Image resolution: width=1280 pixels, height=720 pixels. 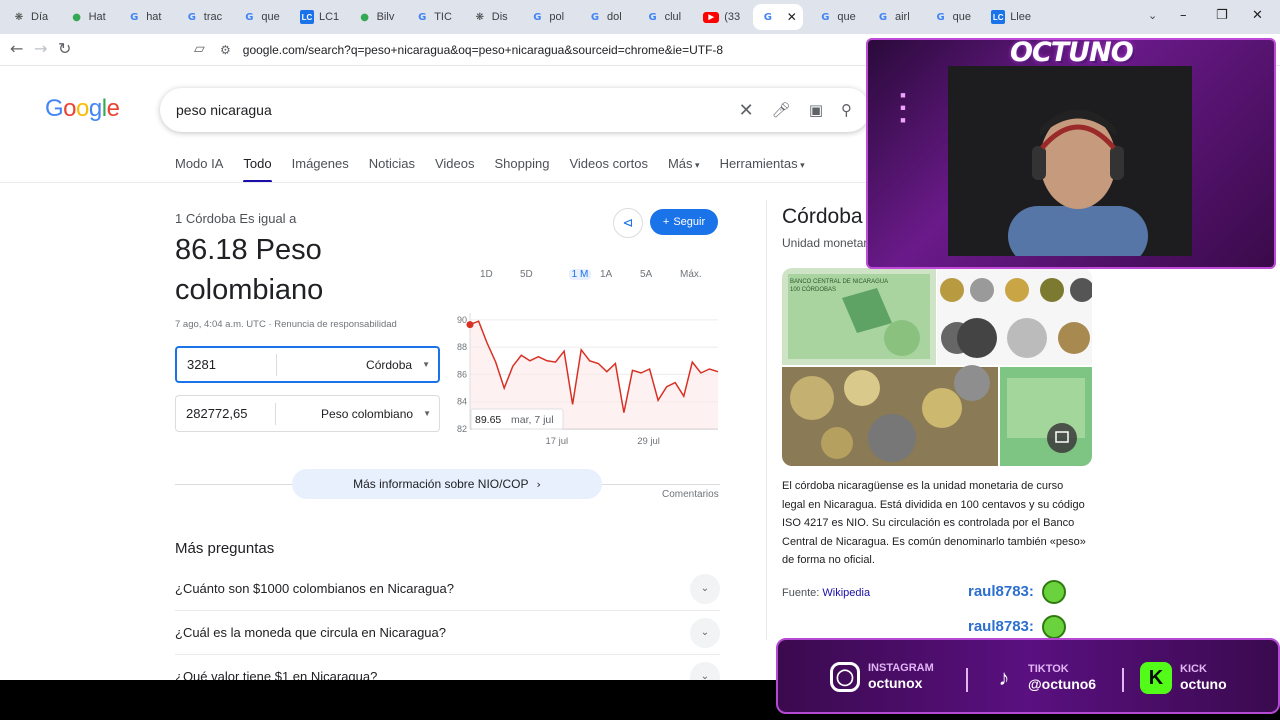 I want to click on social-network: KICK, so click(x=1193, y=669).